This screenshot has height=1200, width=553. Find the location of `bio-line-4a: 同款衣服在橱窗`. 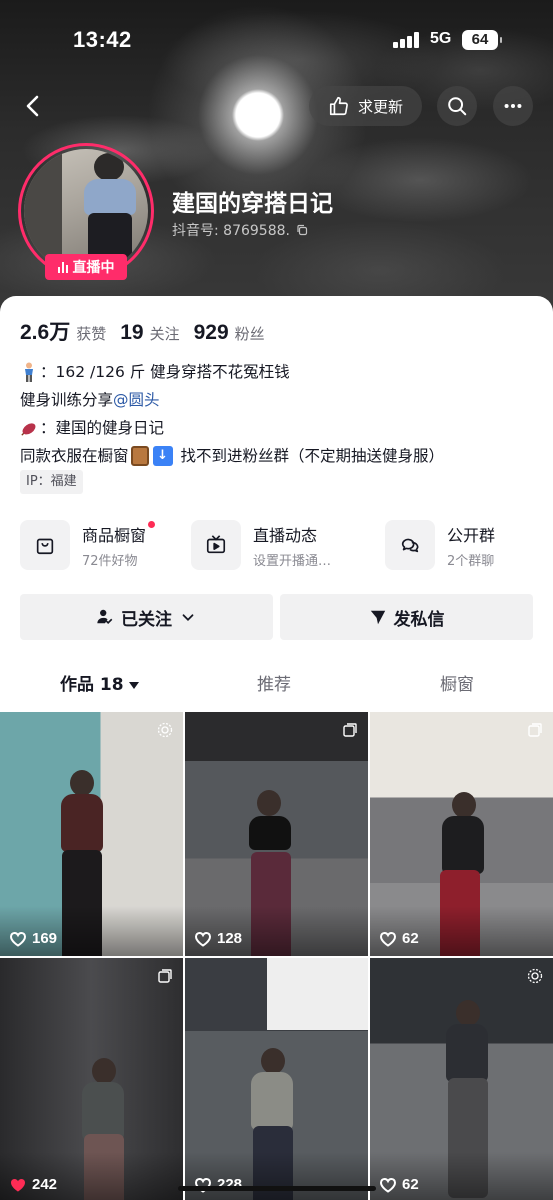

bio-line-4a: 同款衣服在橱窗 is located at coordinates (74, 456).